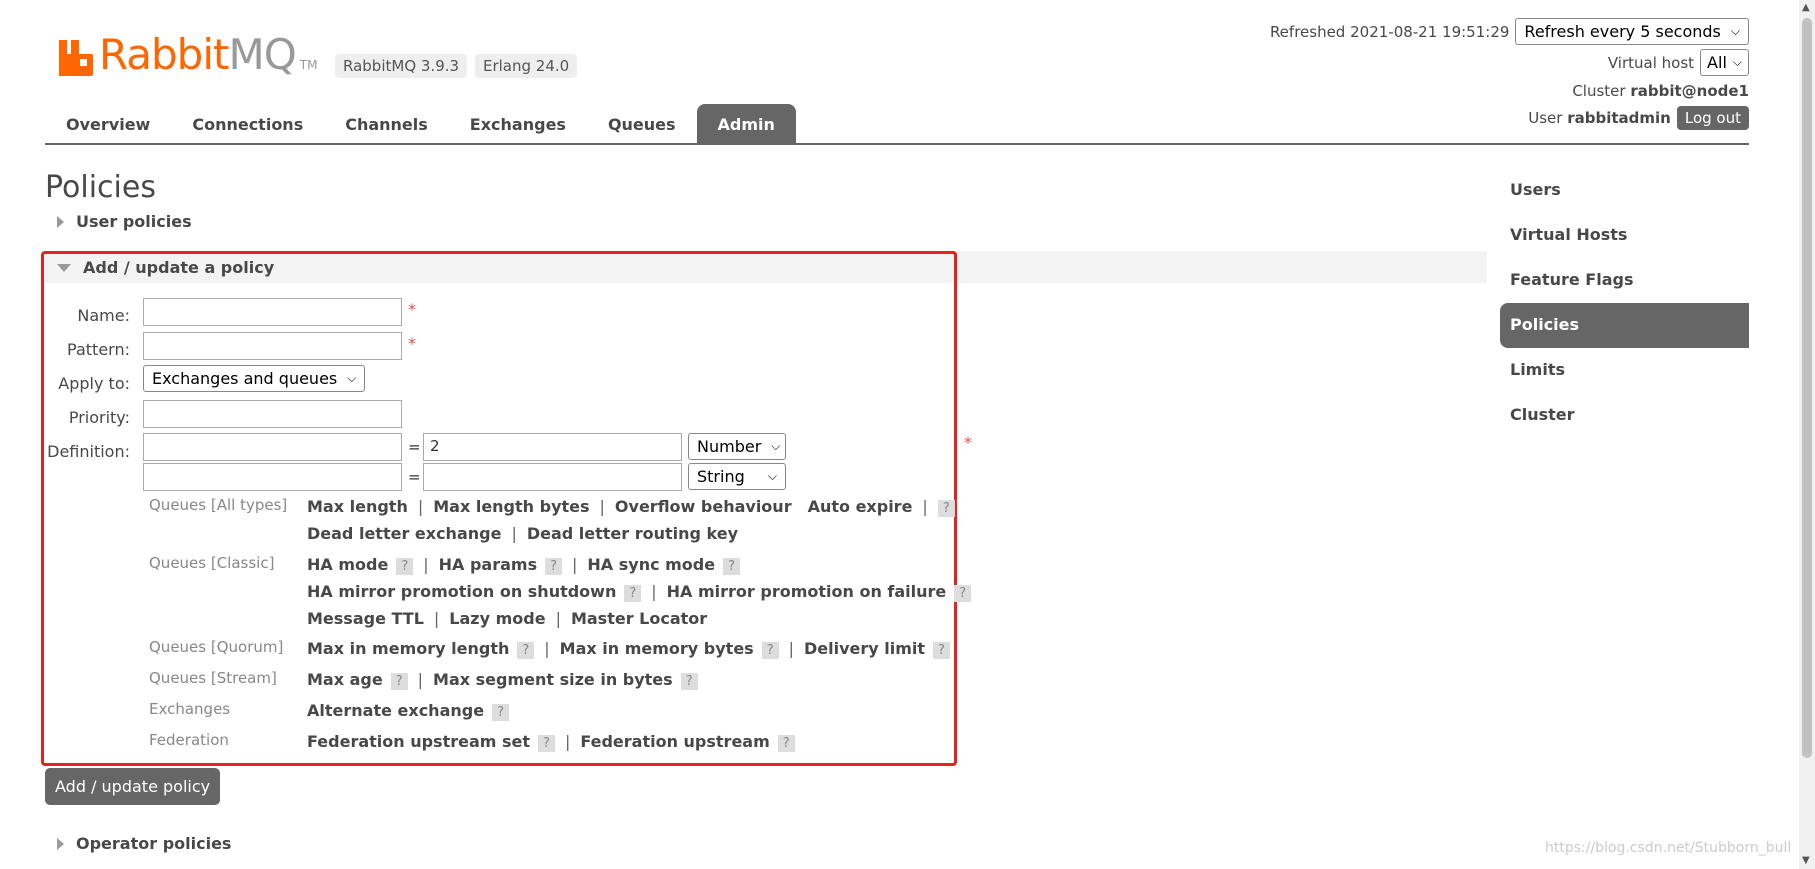 This screenshot has height=869, width=1815. Describe the element at coordinates (345, 679) in the screenshot. I see `option-max-age: Max age` at that location.